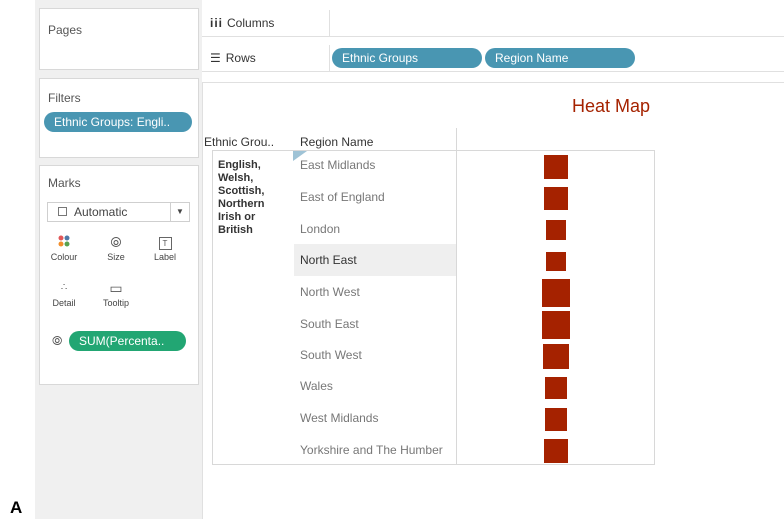 The width and height of the screenshot is (784, 519). Describe the element at coordinates (127, 341) in the screenshot. I see `size-pill-percentage: SUM(Percenta..` at that location.